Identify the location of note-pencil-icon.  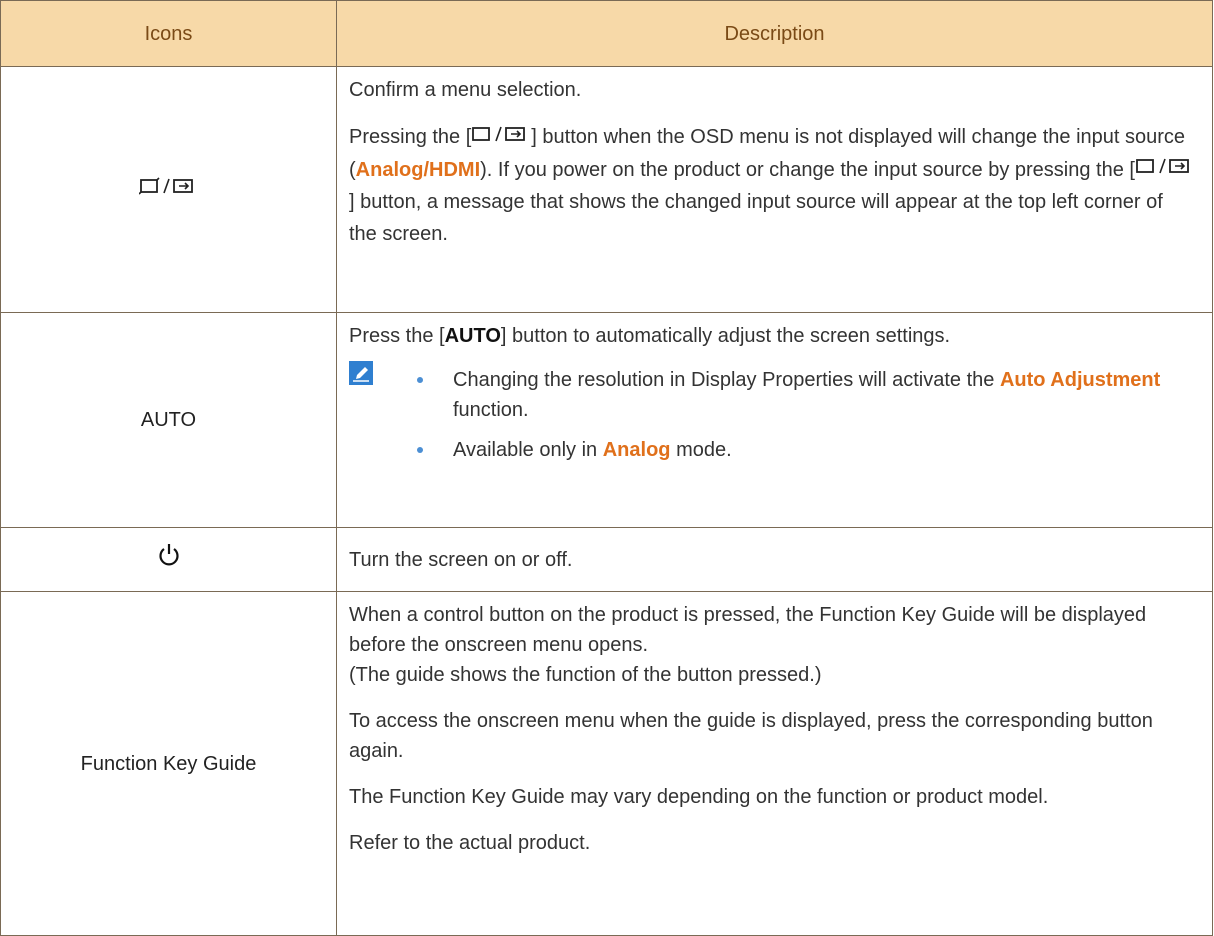
(361, 373).